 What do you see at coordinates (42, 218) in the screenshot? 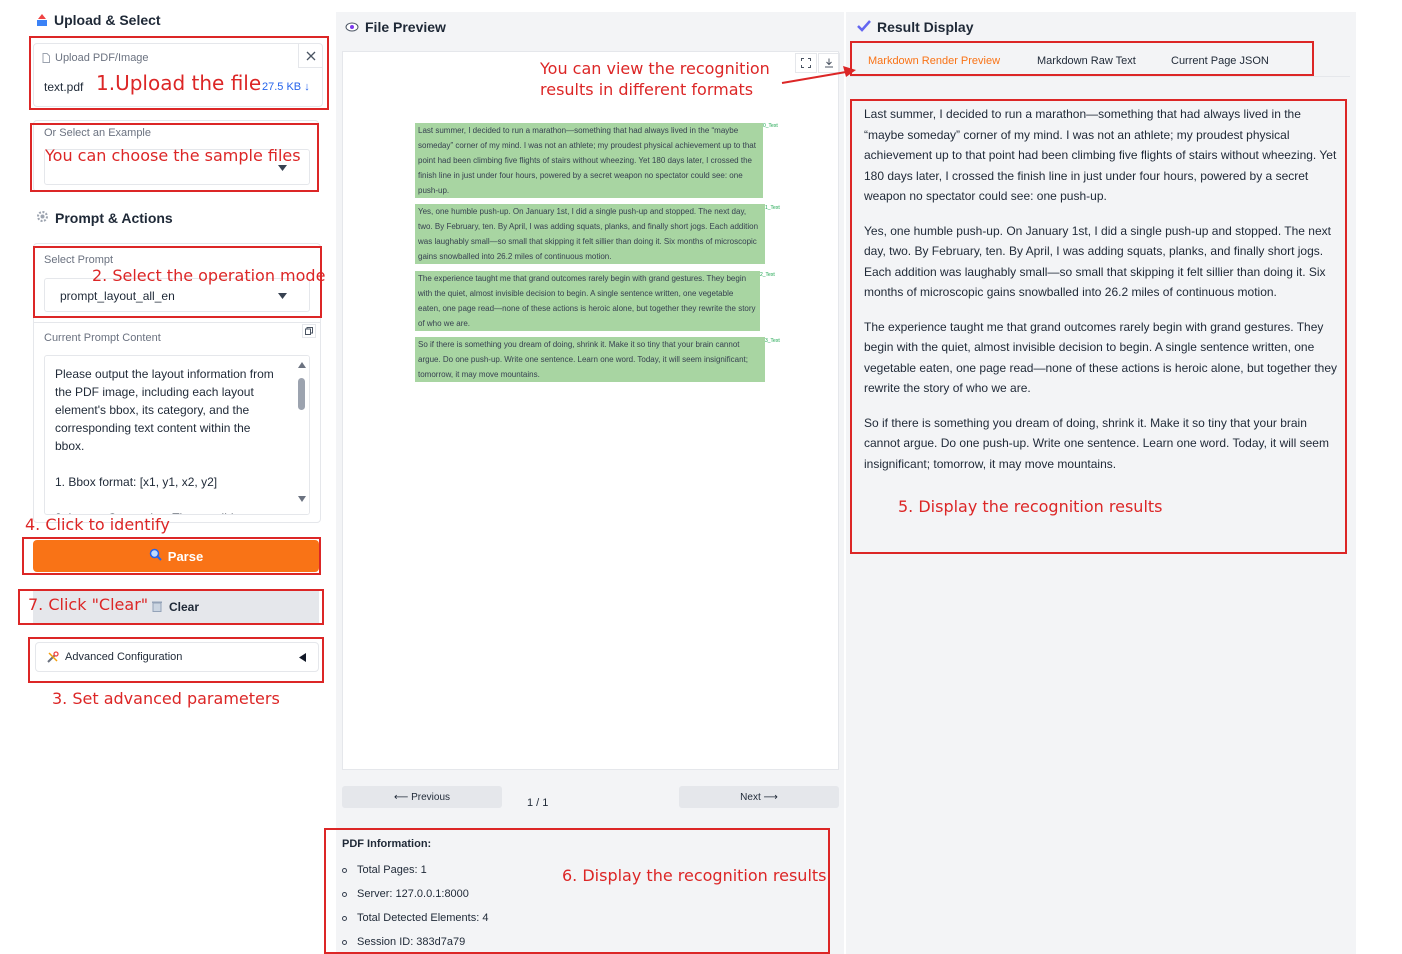
I see `gear-icon` at bounding box center [42, 218].